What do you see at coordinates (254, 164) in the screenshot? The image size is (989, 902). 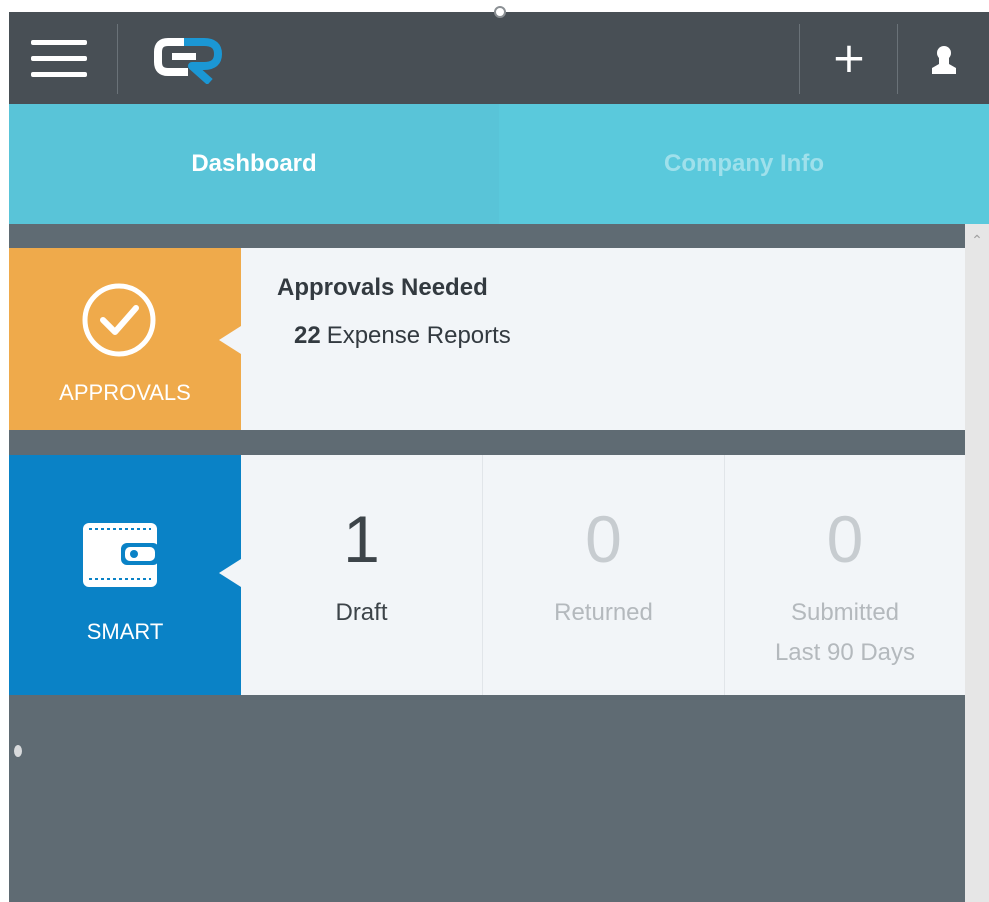 I see `tab-dashboard: Dashboard` at bounding box center [254, 164].